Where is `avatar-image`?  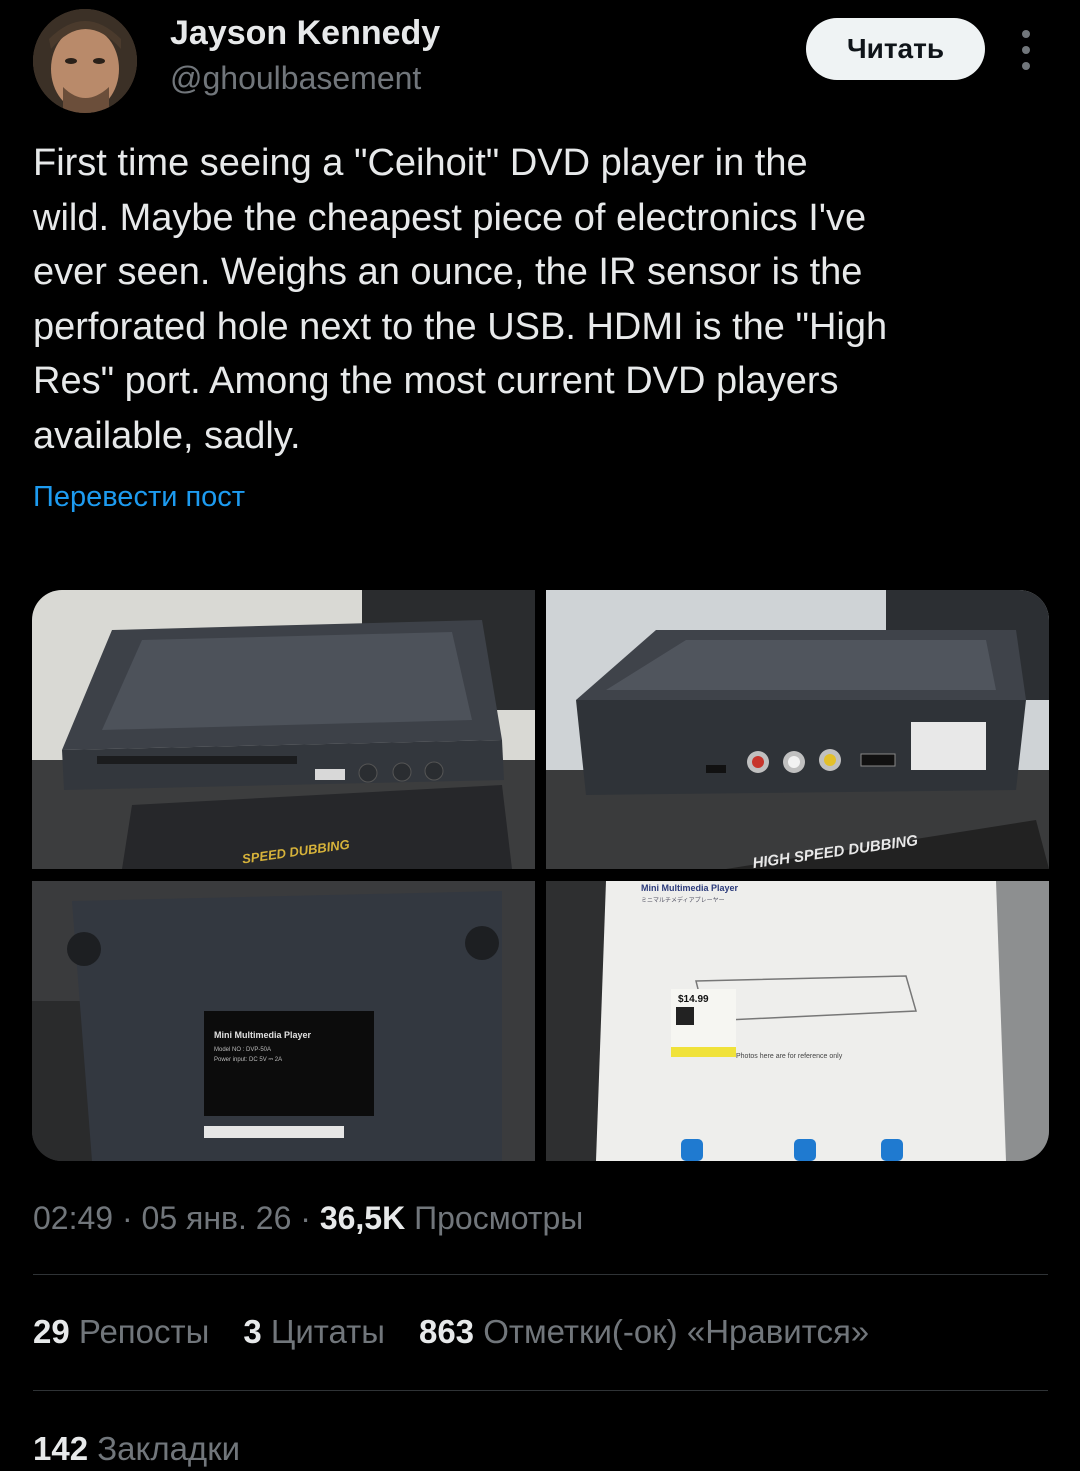 avatar-image is located at coordinates (85, 61).